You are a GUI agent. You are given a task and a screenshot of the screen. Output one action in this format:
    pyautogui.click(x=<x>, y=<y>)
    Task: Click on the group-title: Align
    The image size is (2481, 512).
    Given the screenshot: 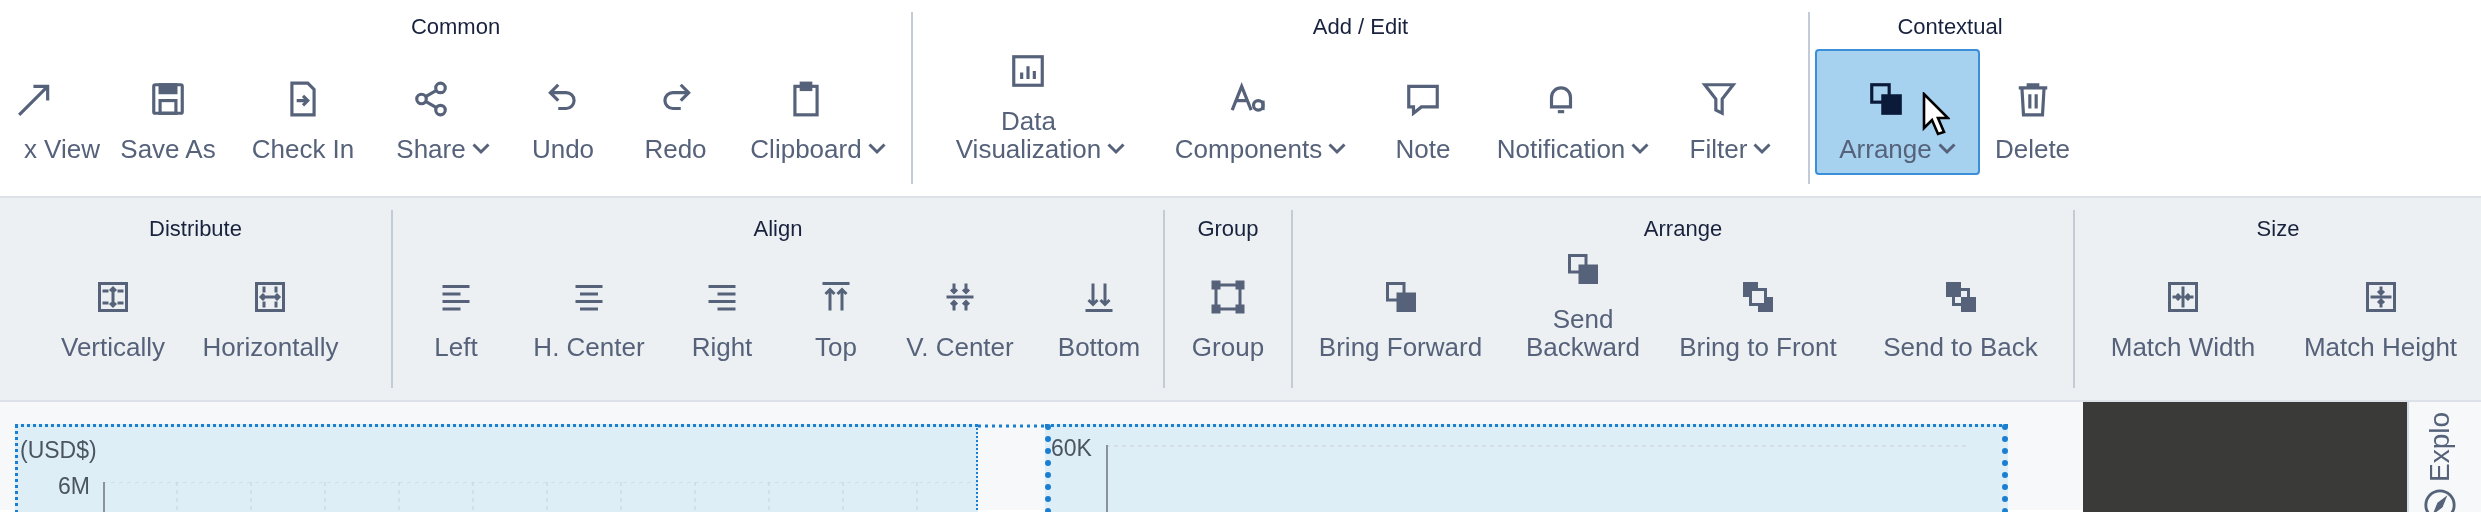 What is the action you would take?
    pyautogui.click(x=778, y=229)
    